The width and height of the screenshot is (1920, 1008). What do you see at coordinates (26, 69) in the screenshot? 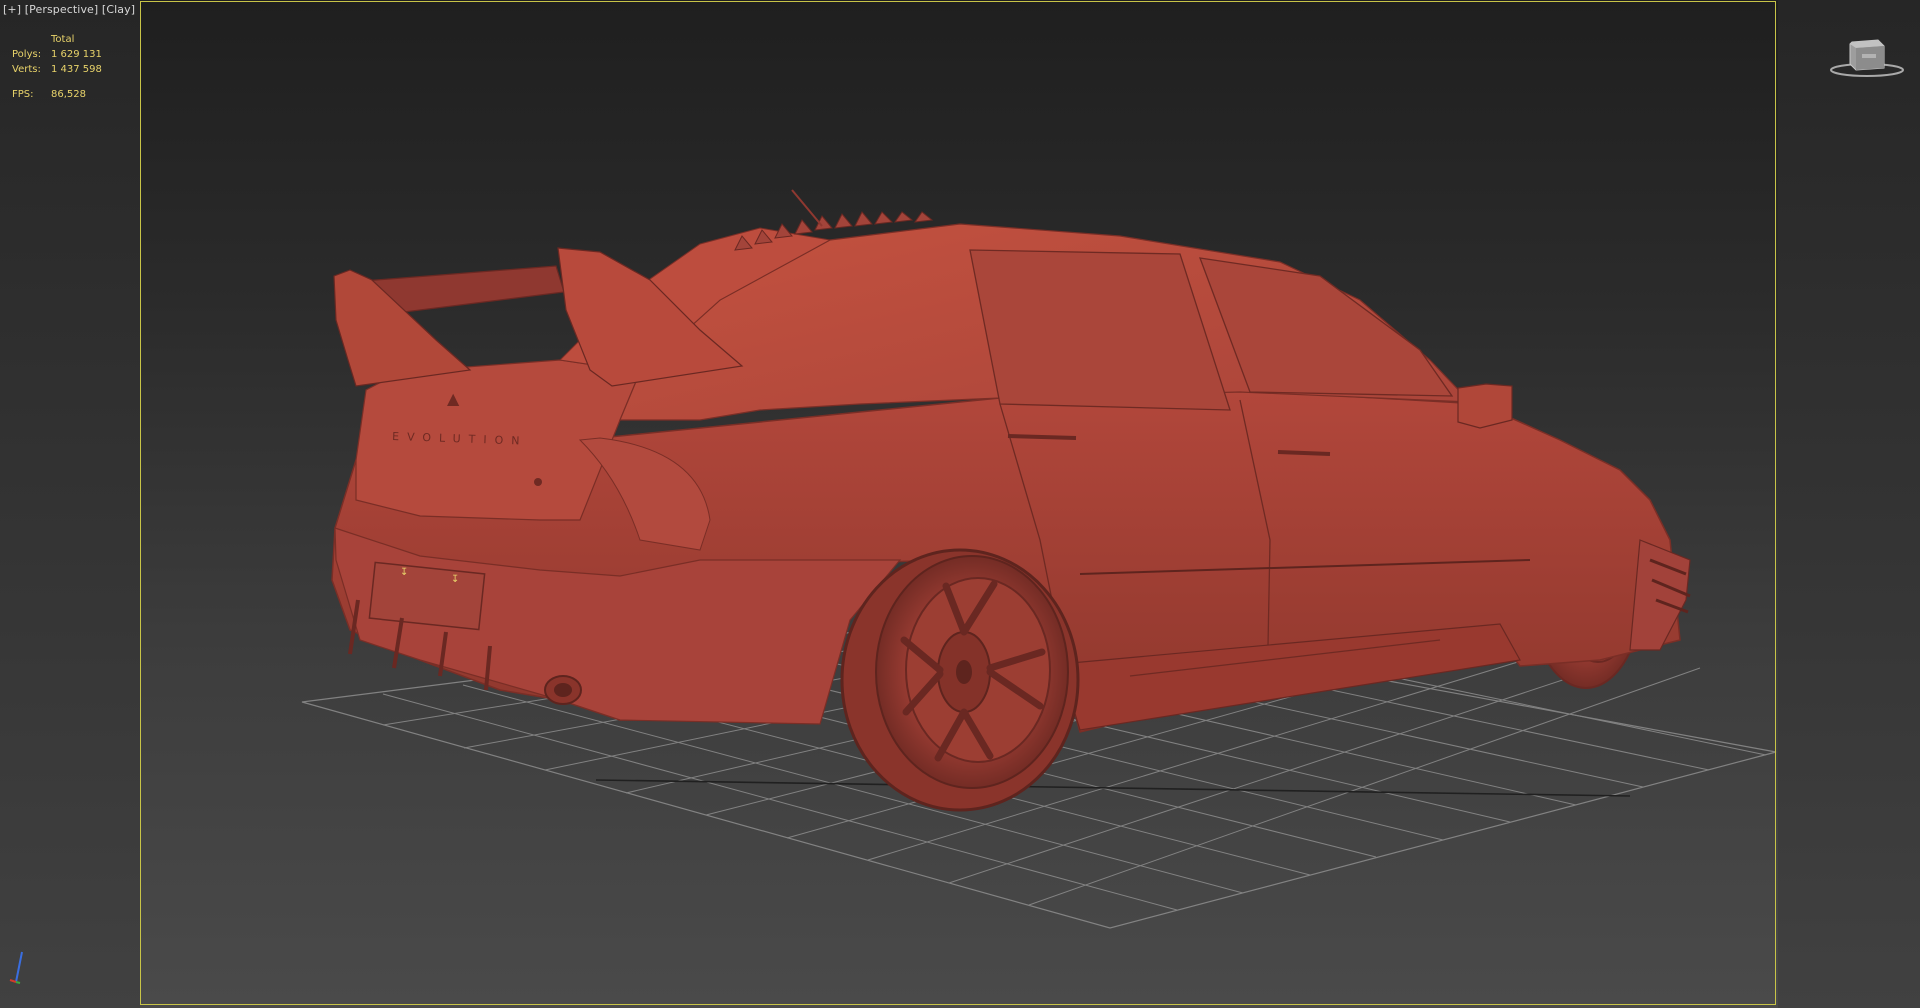
I see `stats-verts-label: Verts:` at bounding box center [26, 69].